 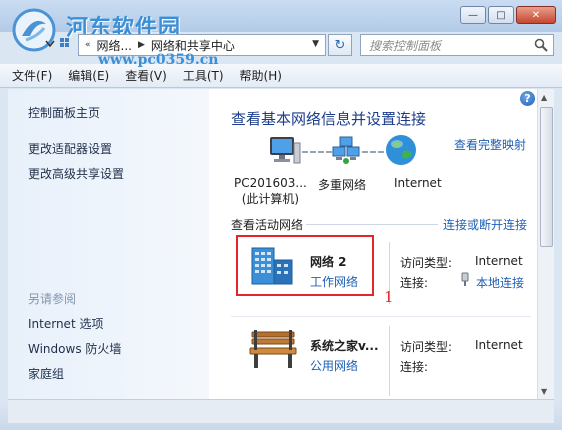 What do you see at coordinates (372, 224) in the screenshot?
I see `section-divider` at bounding box center [372, 224].